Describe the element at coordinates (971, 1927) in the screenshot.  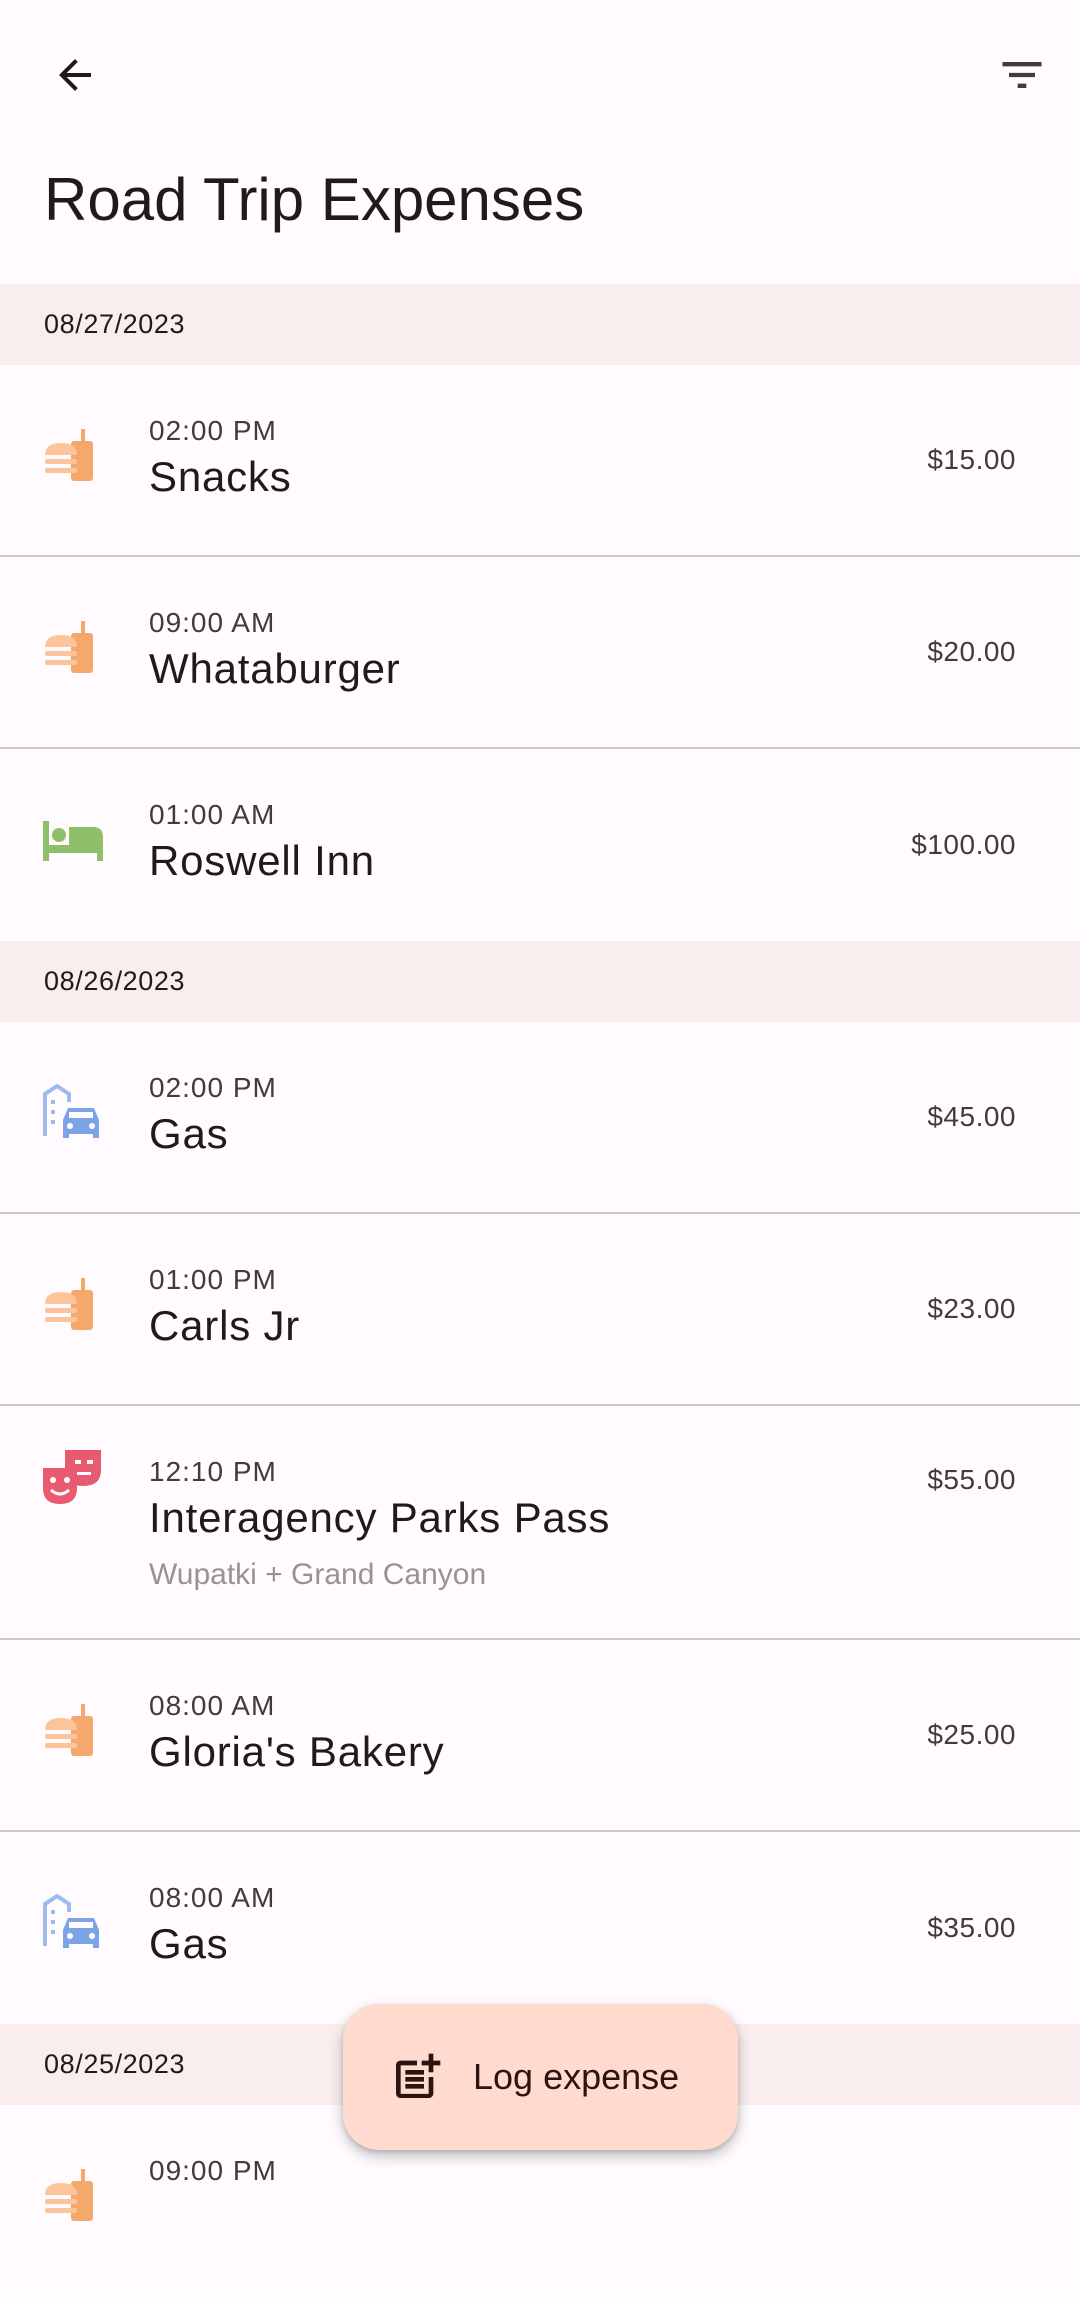
I see `expense-amount: $35.00` at that location.